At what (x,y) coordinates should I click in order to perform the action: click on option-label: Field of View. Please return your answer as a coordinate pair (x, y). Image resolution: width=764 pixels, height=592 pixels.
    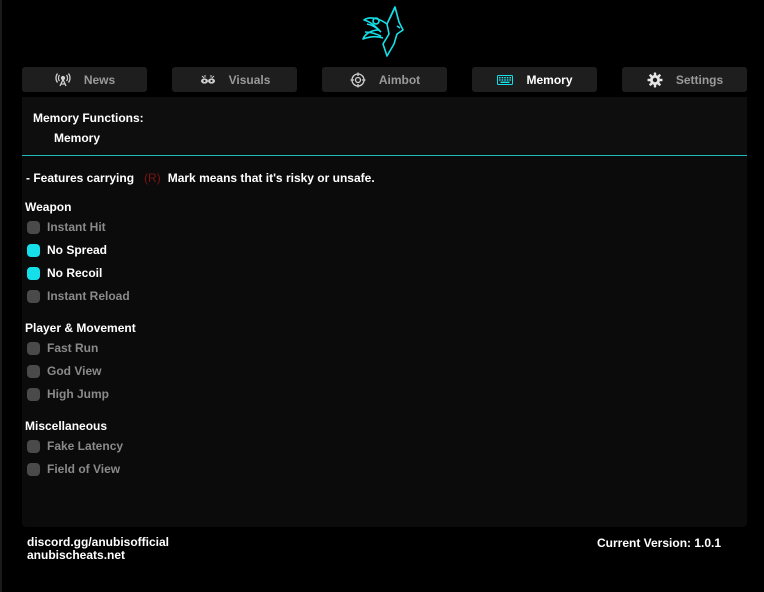
    Looking at the image, I should click on (84, 469).